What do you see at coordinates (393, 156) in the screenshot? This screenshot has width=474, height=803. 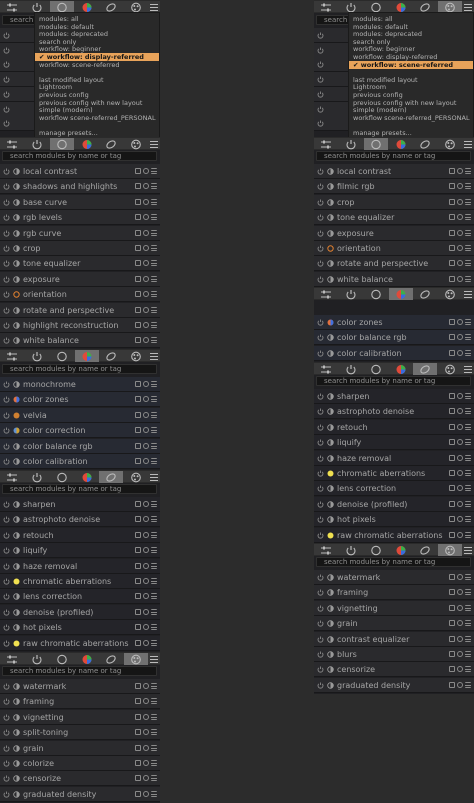 I see `right-group-0-search-input: search modules by name or tag` at bounding box center [393, 156].